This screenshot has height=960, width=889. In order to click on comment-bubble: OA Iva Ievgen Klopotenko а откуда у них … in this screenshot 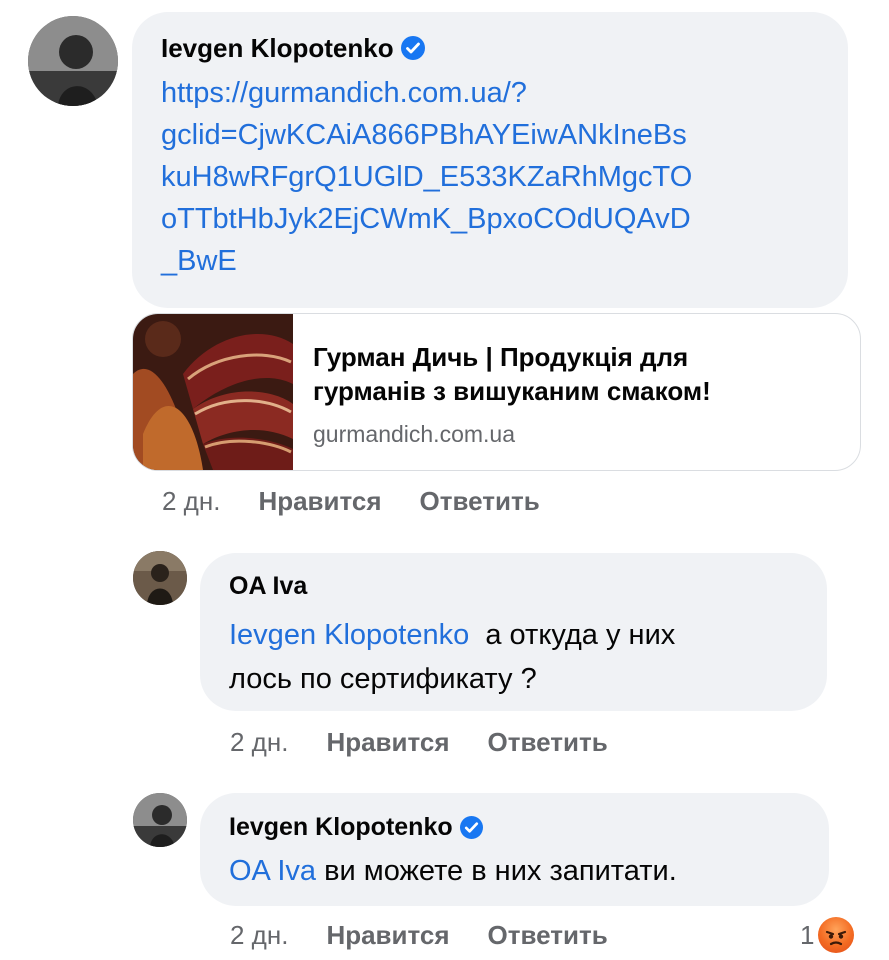, I will do `click(513, 632)`.